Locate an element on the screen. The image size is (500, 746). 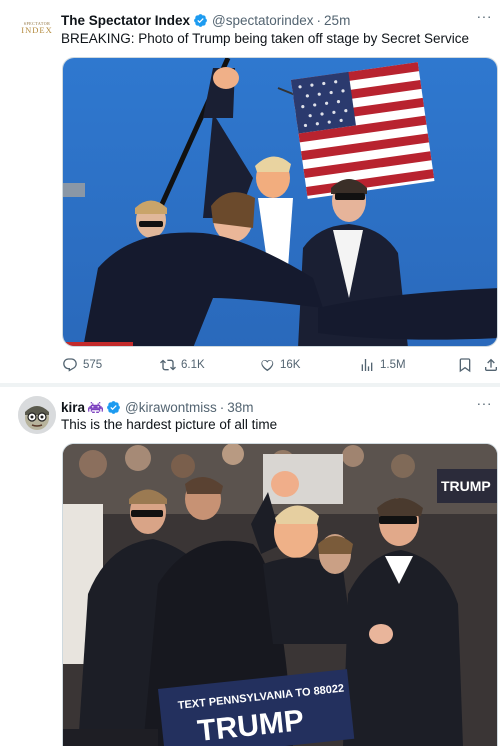
like-icon is located at coordinates (267, 366).